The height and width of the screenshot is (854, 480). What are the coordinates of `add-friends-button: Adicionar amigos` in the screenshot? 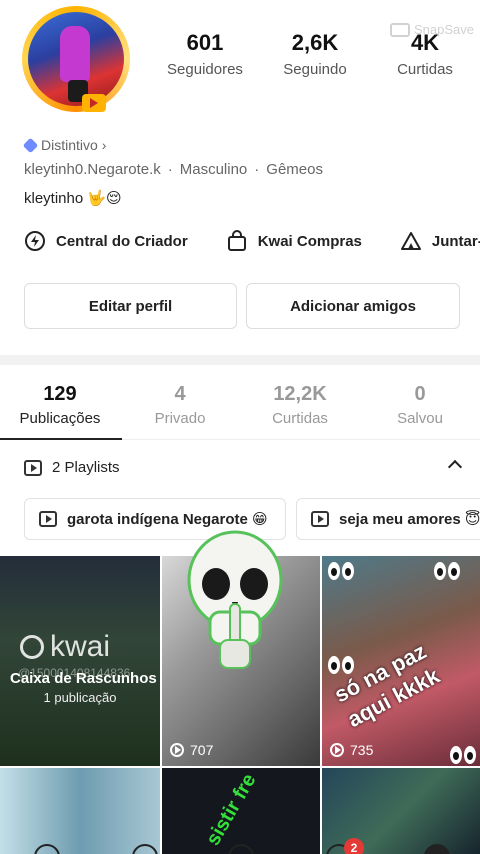 It's located at (353, 306).